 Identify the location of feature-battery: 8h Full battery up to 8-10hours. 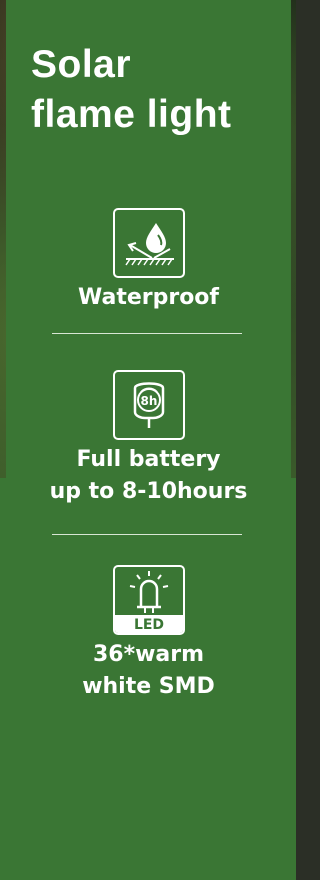
(148, 439).